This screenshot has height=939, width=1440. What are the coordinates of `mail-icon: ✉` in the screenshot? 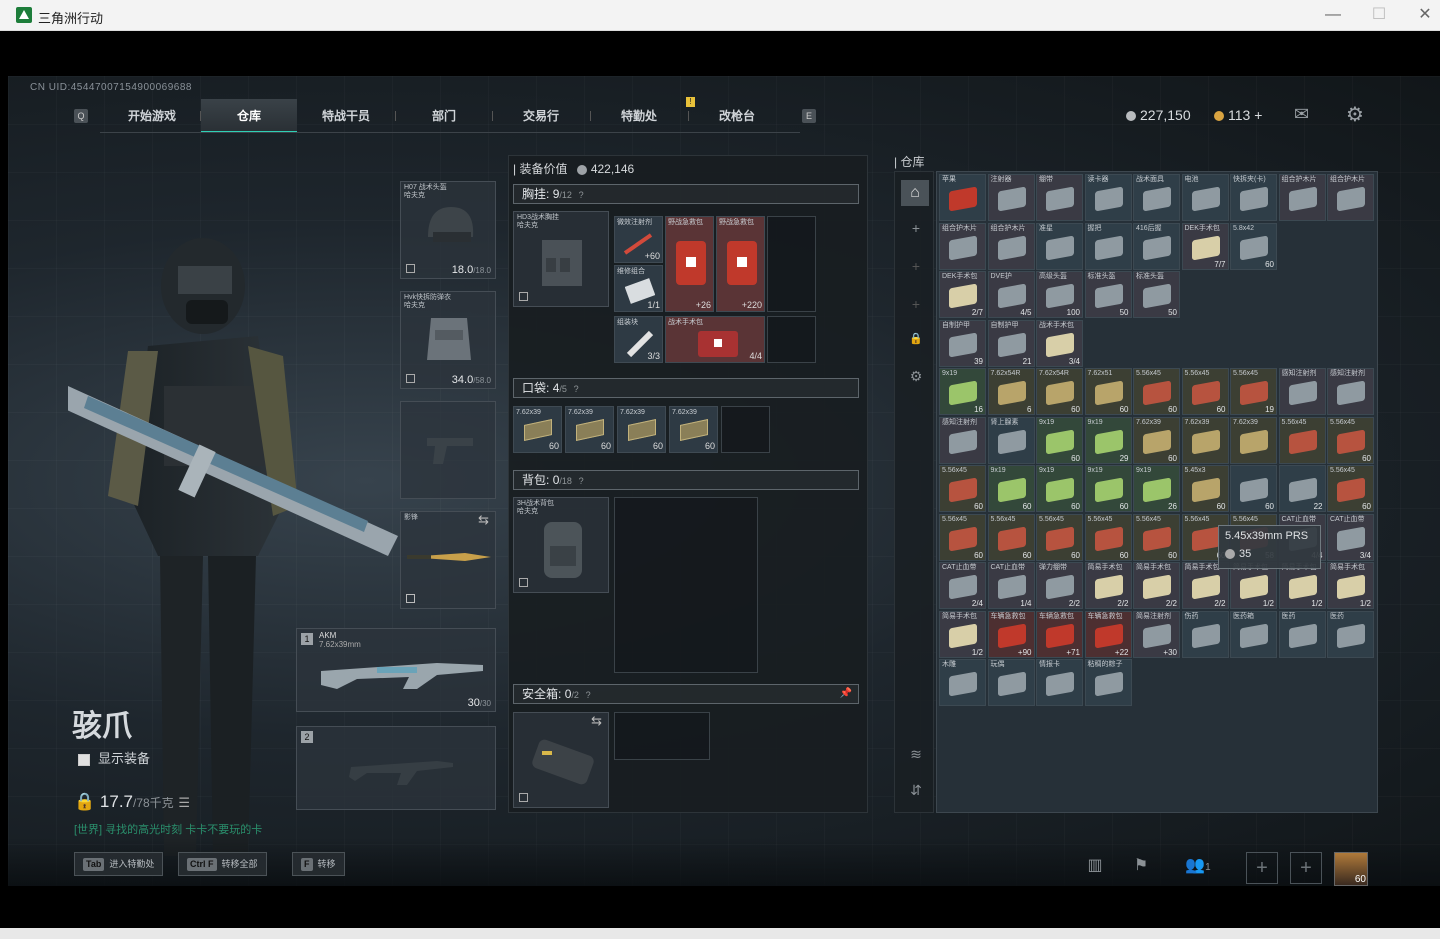 It's located at (1301, 114).